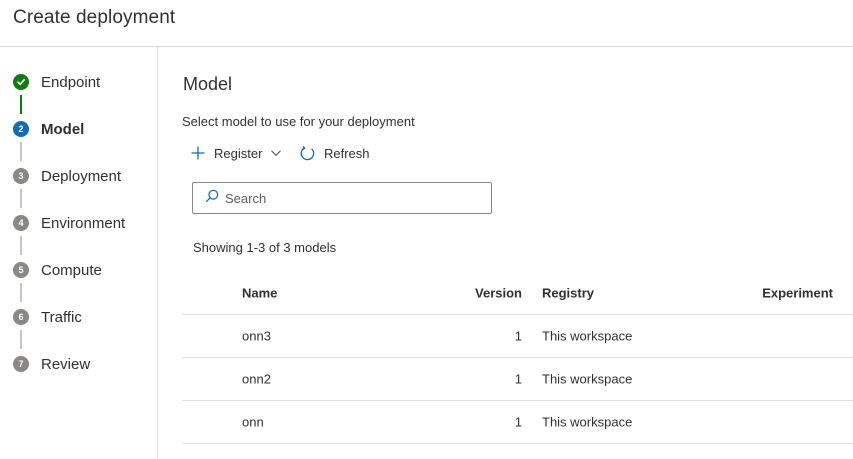 The width and height of the screenshot is (853, 459). I want to click on search-icon, so click(212, 198).